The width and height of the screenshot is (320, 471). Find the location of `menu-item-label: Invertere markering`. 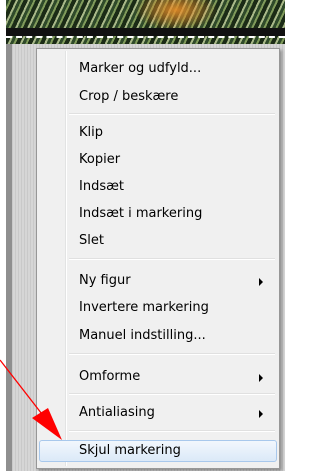

menu-item-label: Invertere markering is located at coordinates (144, 307).